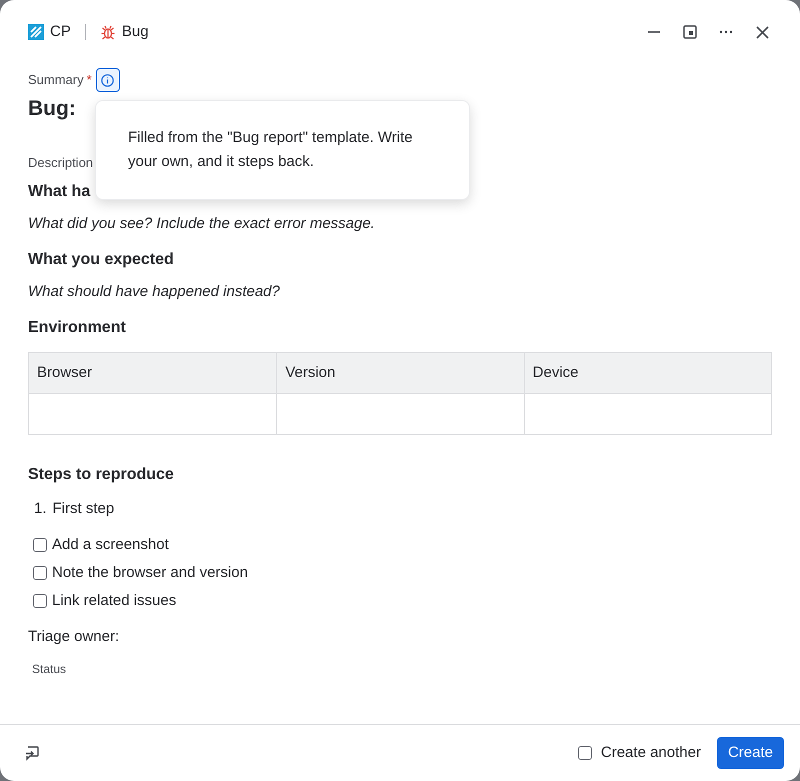 The width and height of the screenshot is (800, 781). I want to click on window-icon, so click(690, 32).